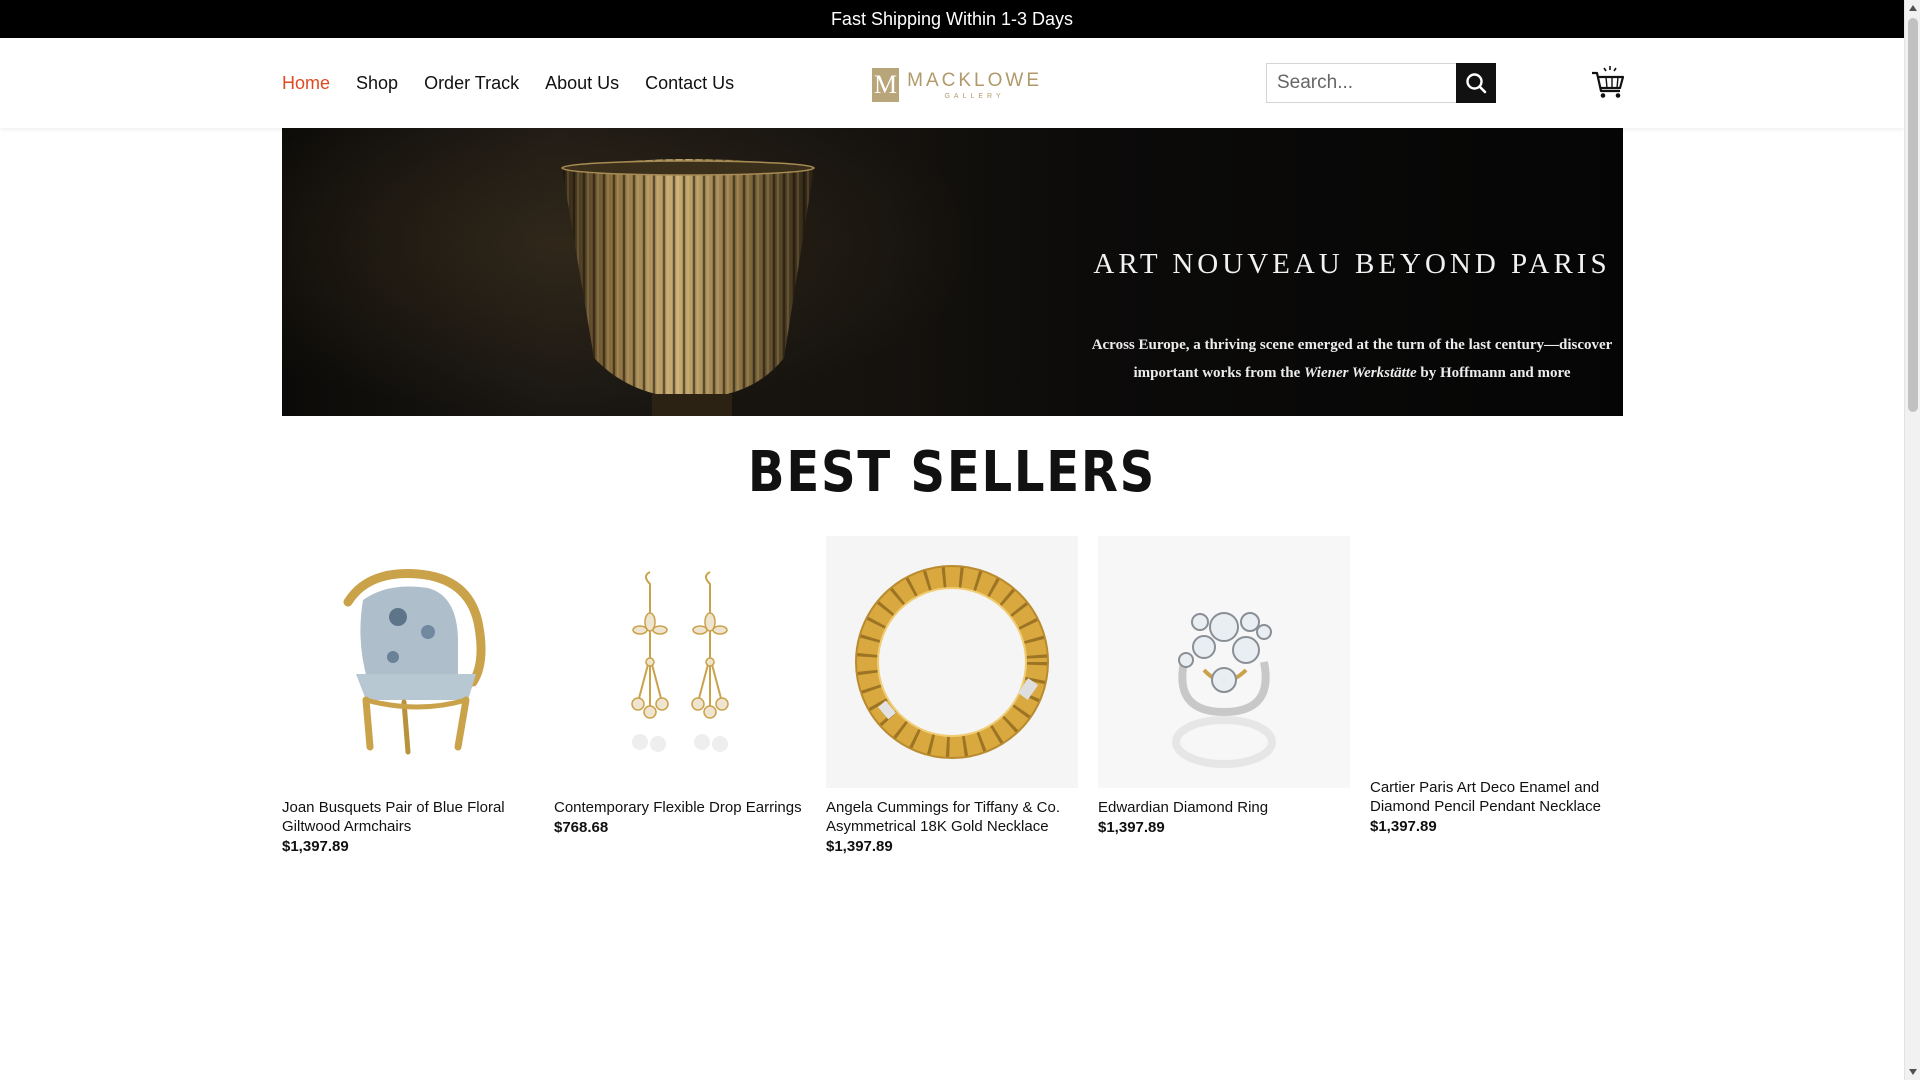 The width and height of the screenshot is (1920, 1080). I want to click on logo-name: MACKLOWE, so click(974, 80).